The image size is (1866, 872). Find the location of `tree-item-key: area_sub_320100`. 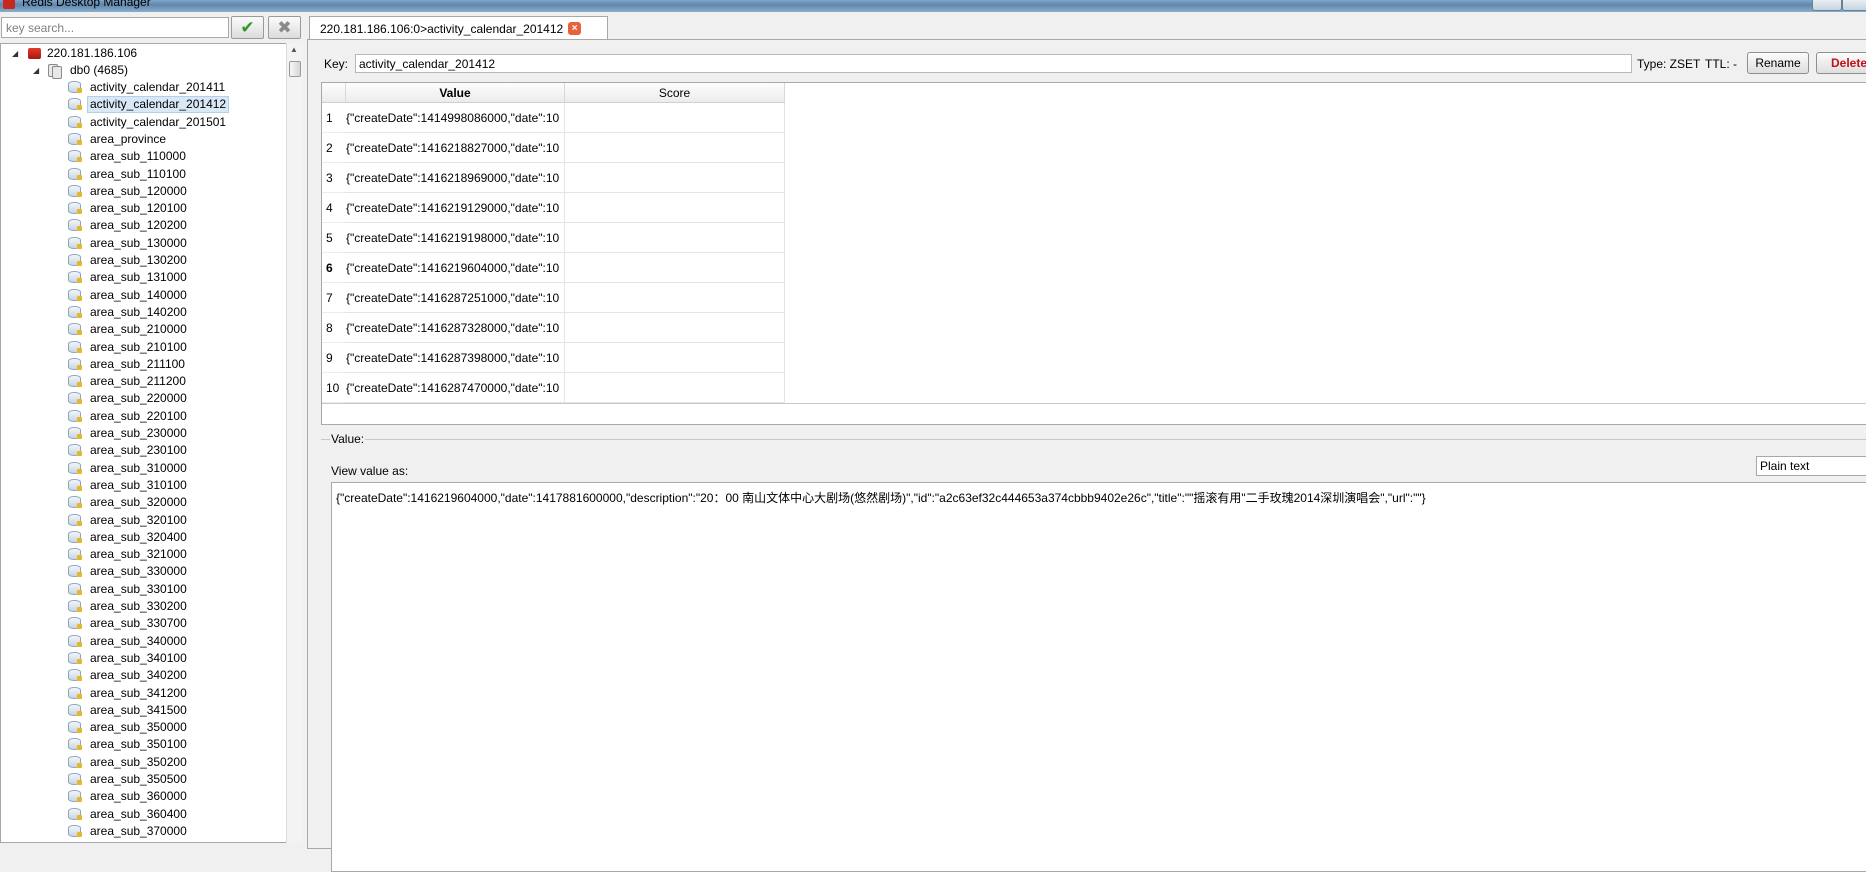

tree-item-key: area_sub_320100 is located at coordinates (143, 520).